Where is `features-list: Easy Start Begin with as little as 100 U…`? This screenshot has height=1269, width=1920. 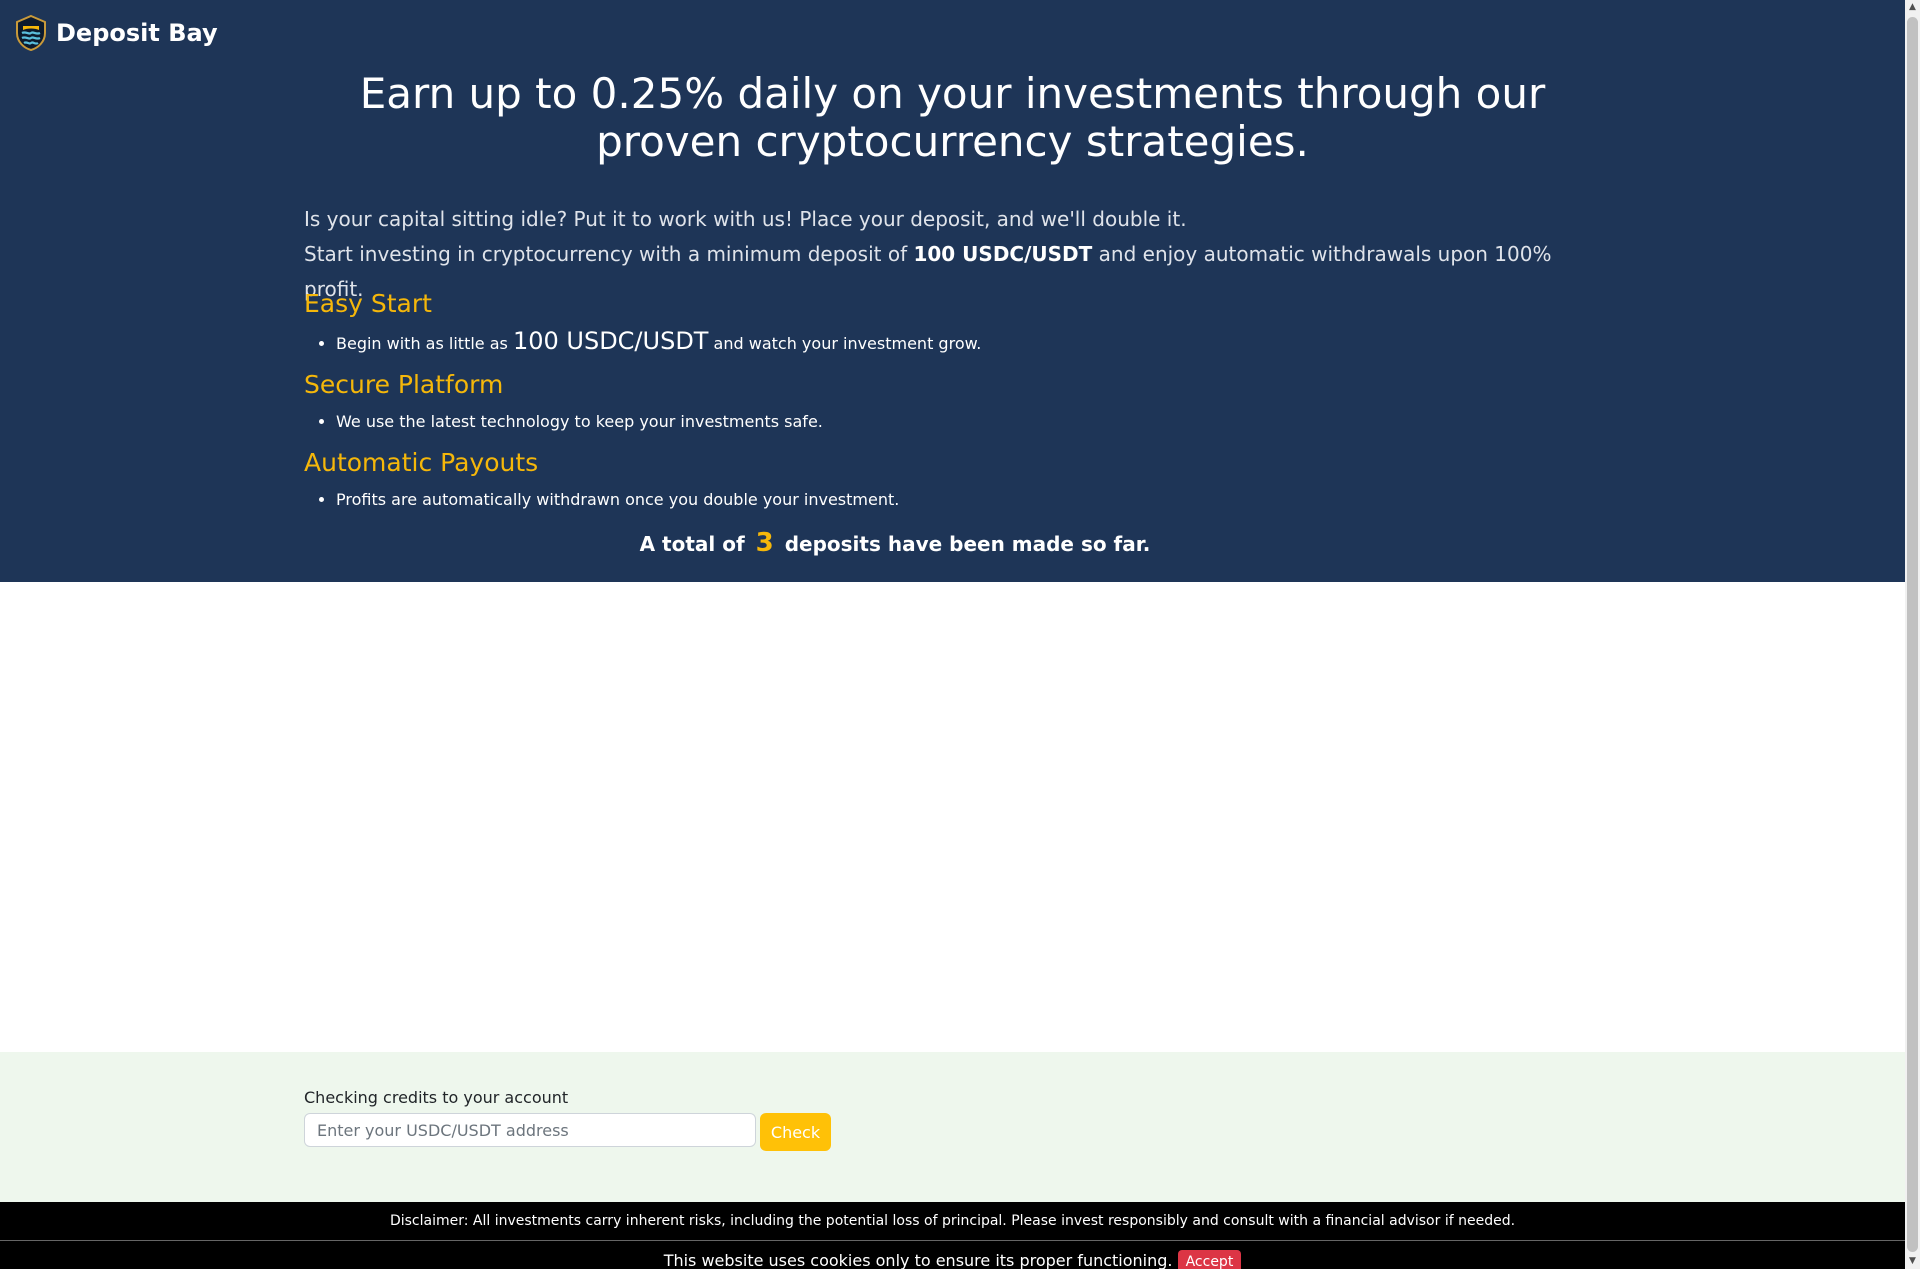 features-list: Easy Start Begin with as little as 100 U… is located at coordinates (954, 404).